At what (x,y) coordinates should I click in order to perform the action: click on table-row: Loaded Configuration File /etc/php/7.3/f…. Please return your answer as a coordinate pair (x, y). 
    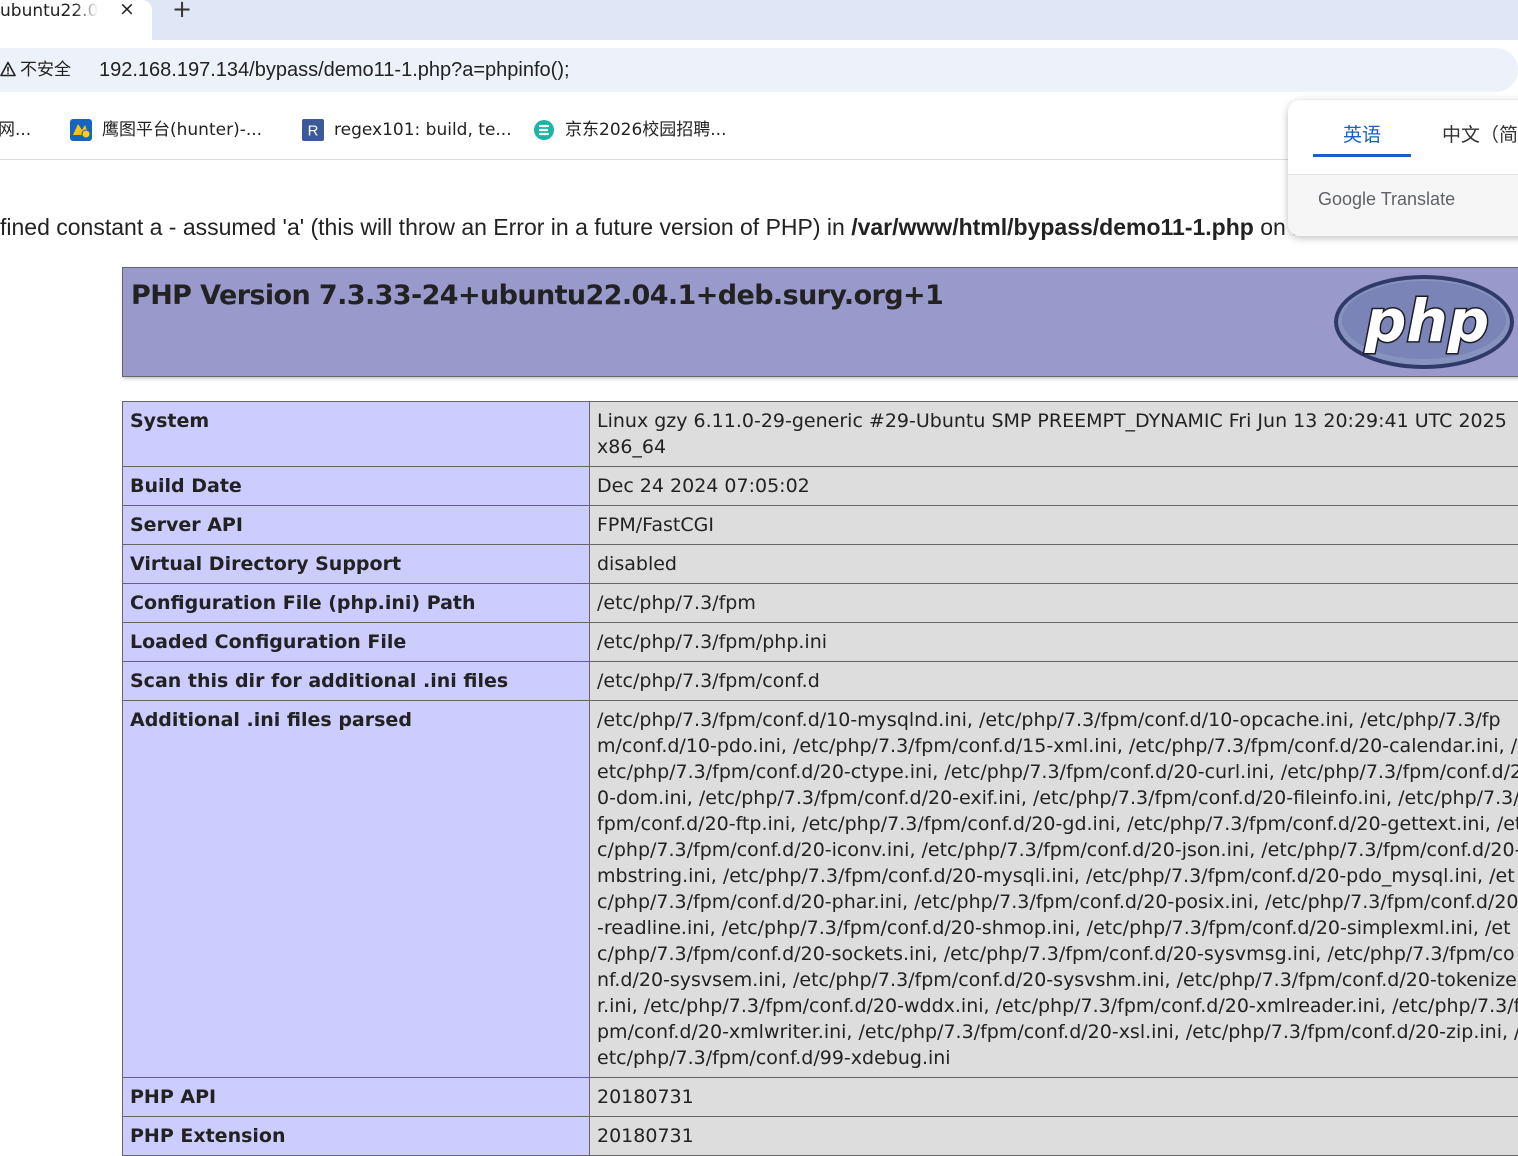
    Looking at the image, I should click on (820, 642).